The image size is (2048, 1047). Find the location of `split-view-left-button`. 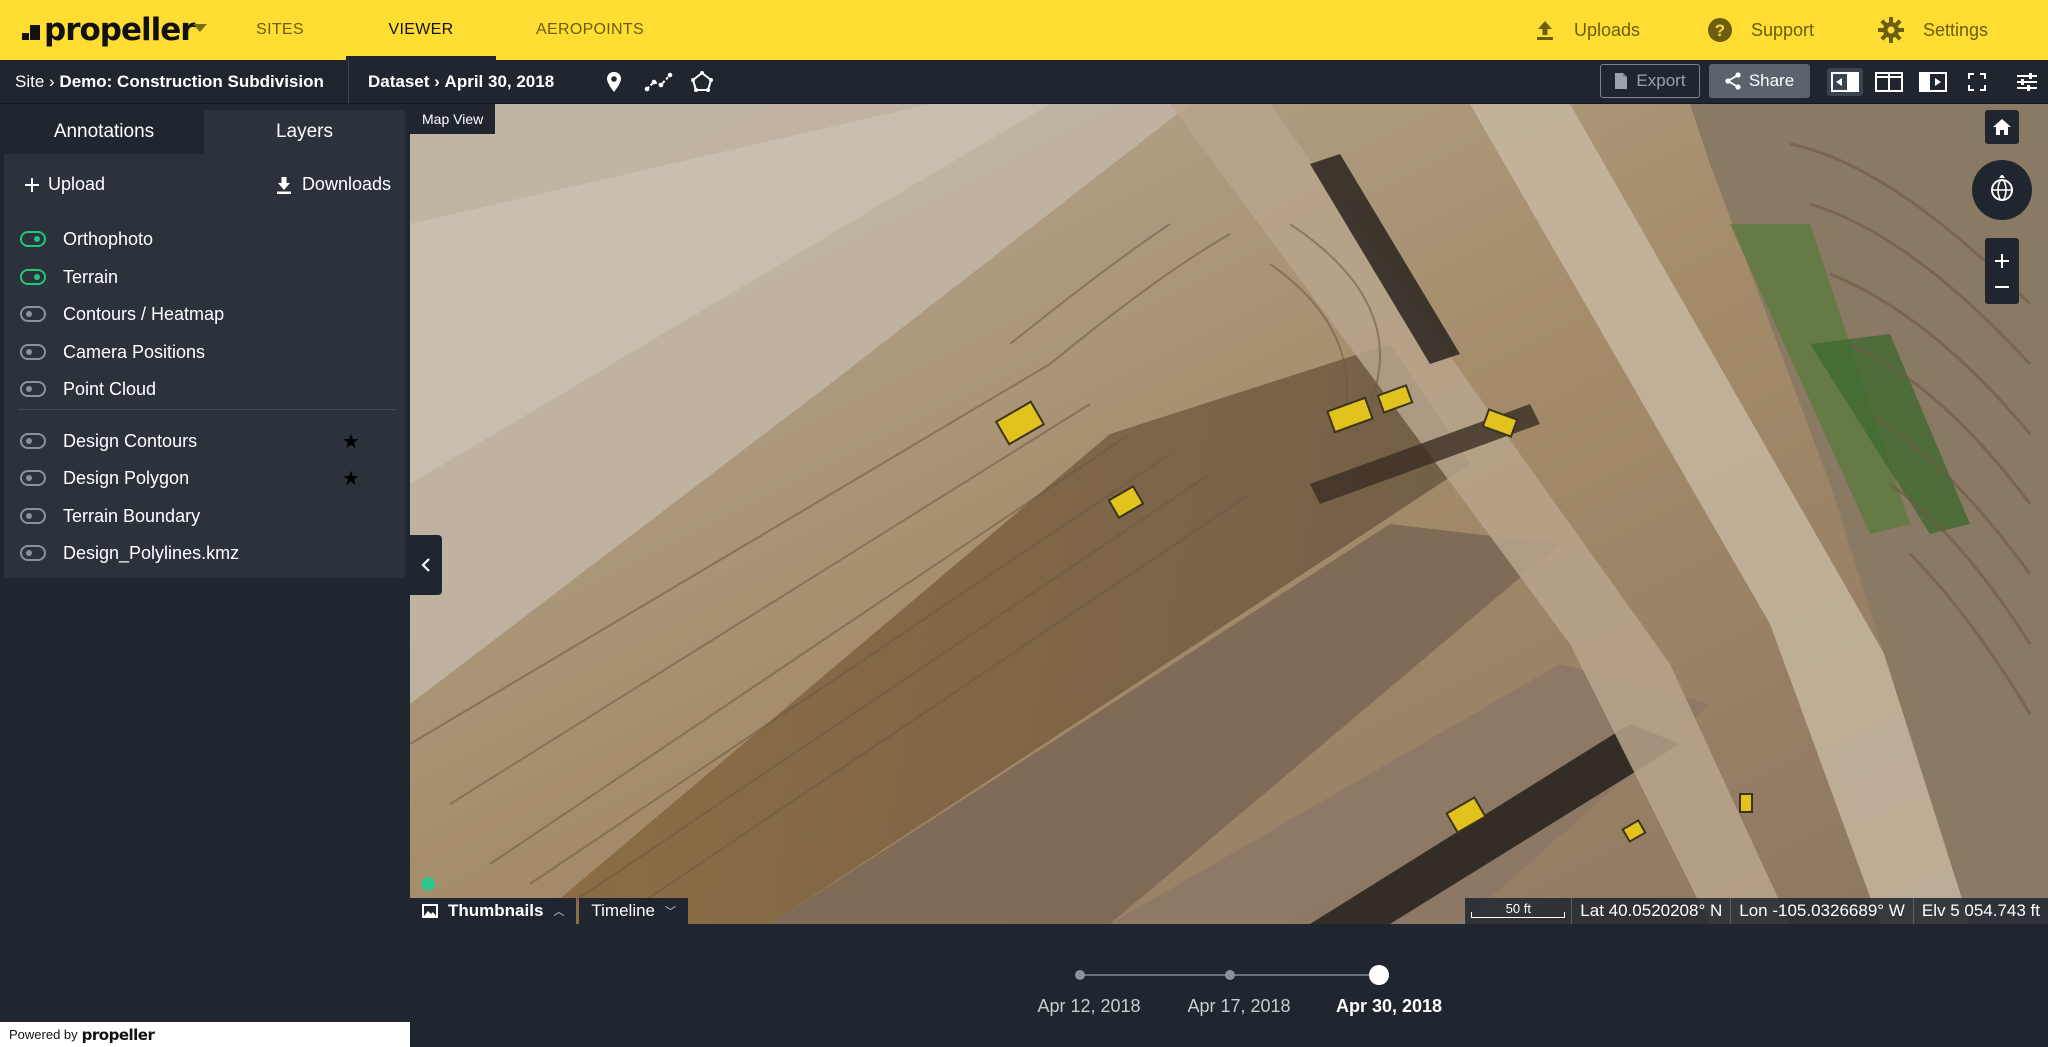

split-view-left-button is located at coordinates (1845, 82).